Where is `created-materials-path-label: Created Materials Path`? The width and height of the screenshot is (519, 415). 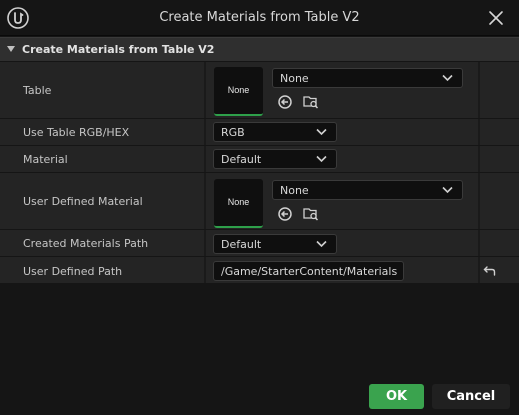
created-materials-path-label: Created Materials Path is located at coordinates (86, 243).